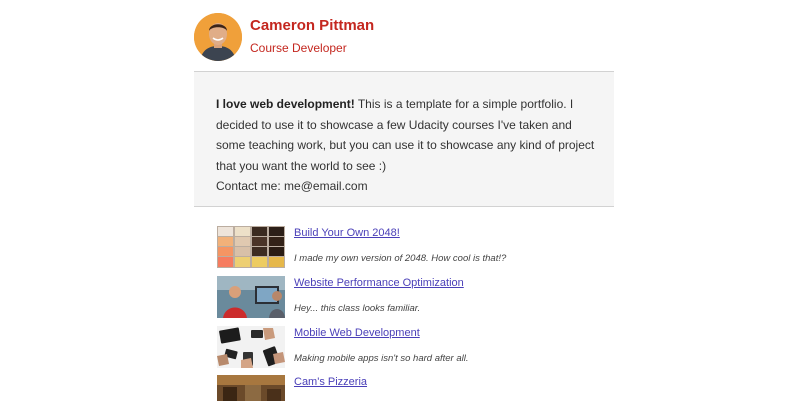 This screenshot has width=800, height=401. What do you see at coordinates (357, 308) in the screenshot?
I see `project-description: Hey... this class looks familiar.` at bounding box center [357, 308].